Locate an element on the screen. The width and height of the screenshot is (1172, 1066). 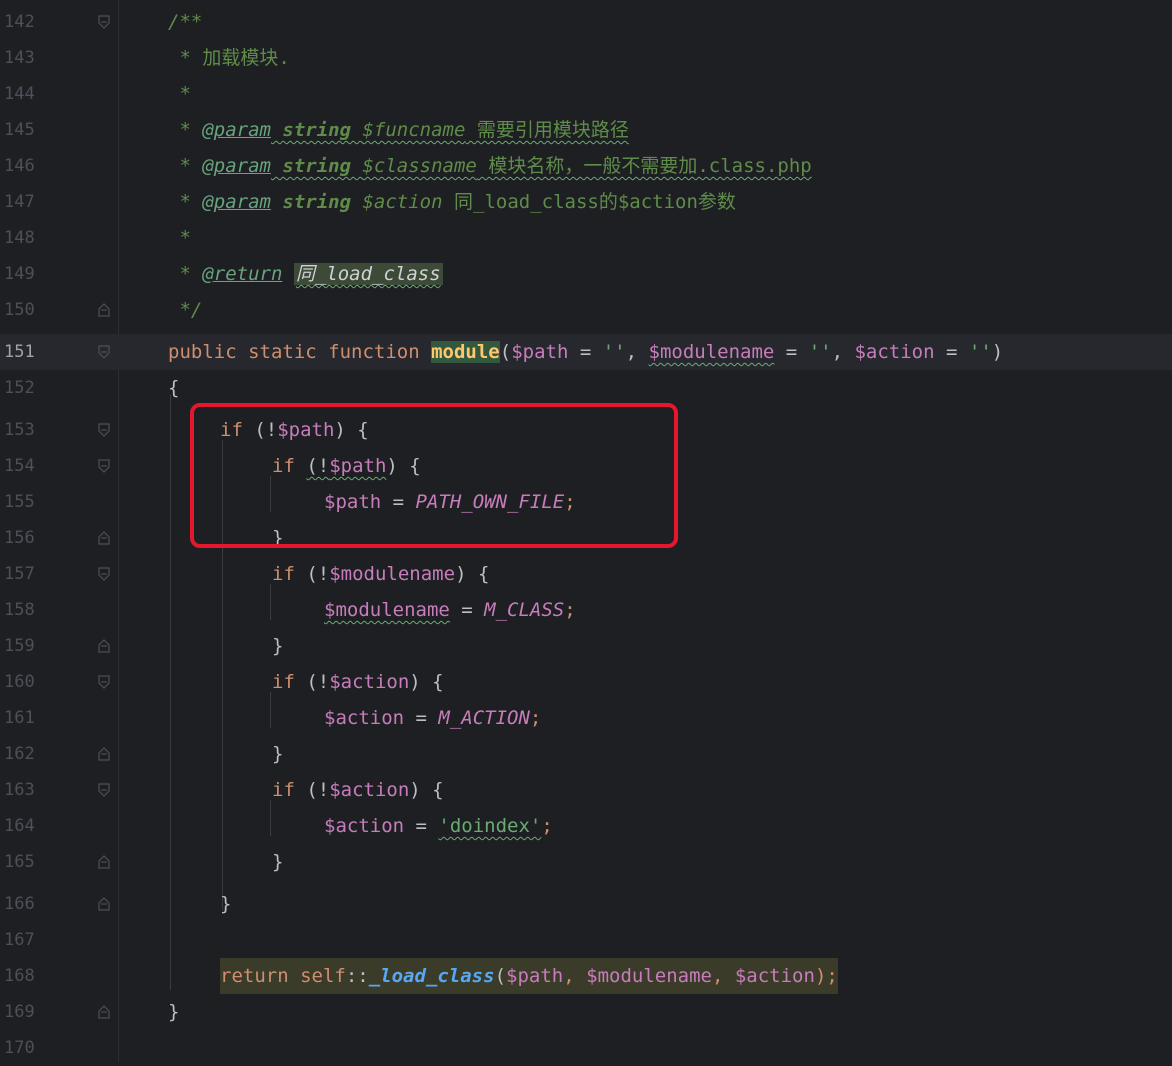
line-number: 156 is located at coordinates (19, 538).